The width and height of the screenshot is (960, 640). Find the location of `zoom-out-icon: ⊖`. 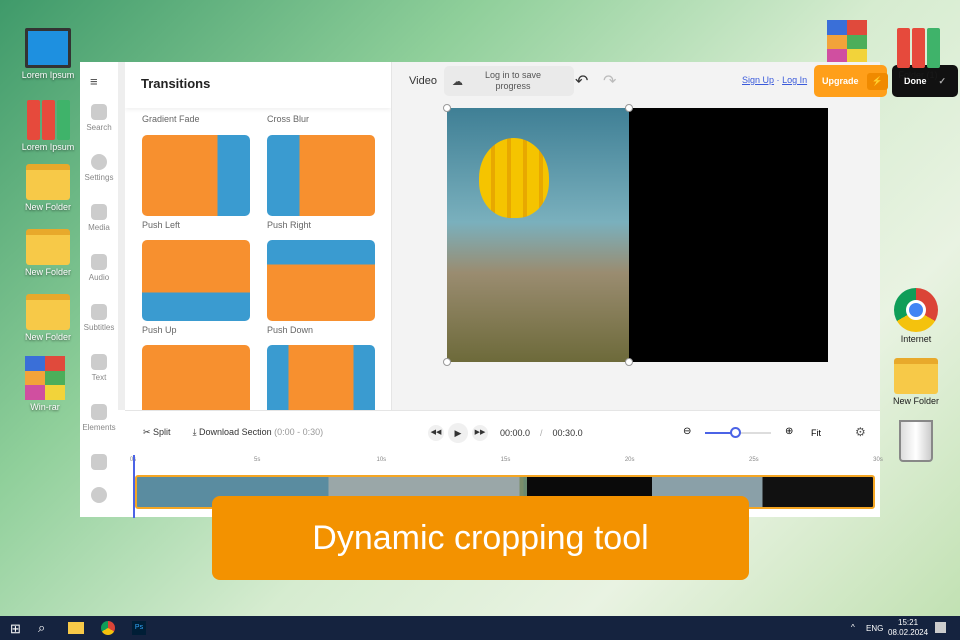

zoom-out-icon: ⊖ is located at coordinates (687, 431).